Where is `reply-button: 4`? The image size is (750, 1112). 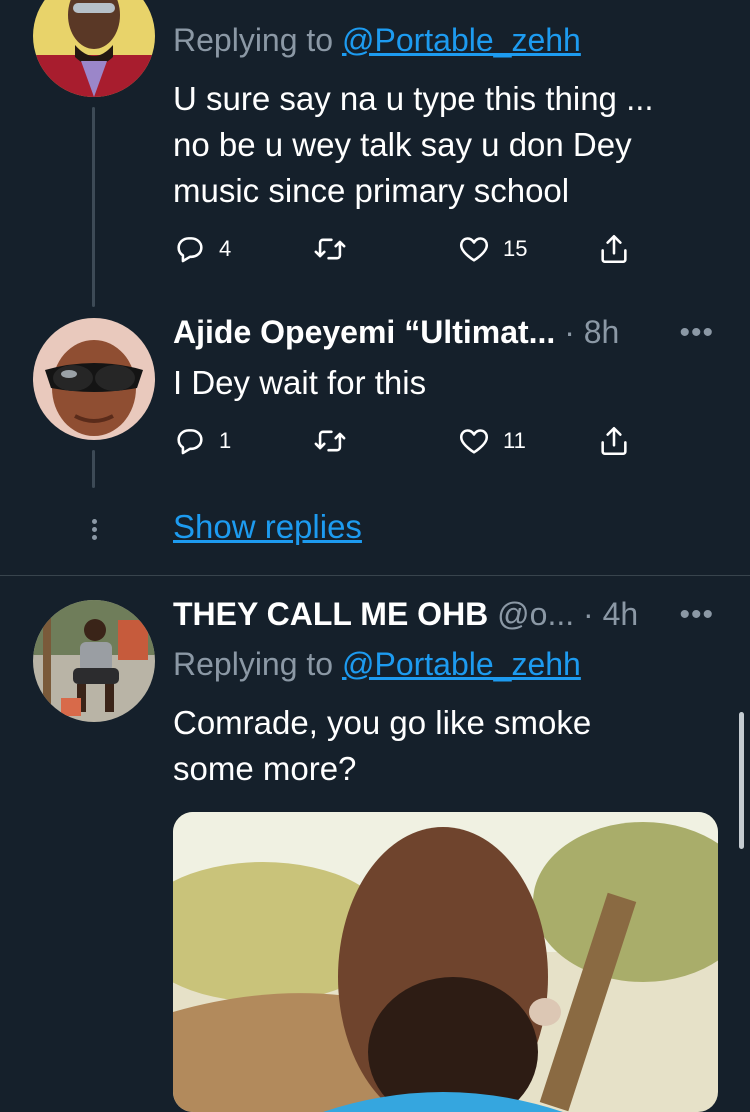 reply-button: 4 is located at coordinates (202, 249).